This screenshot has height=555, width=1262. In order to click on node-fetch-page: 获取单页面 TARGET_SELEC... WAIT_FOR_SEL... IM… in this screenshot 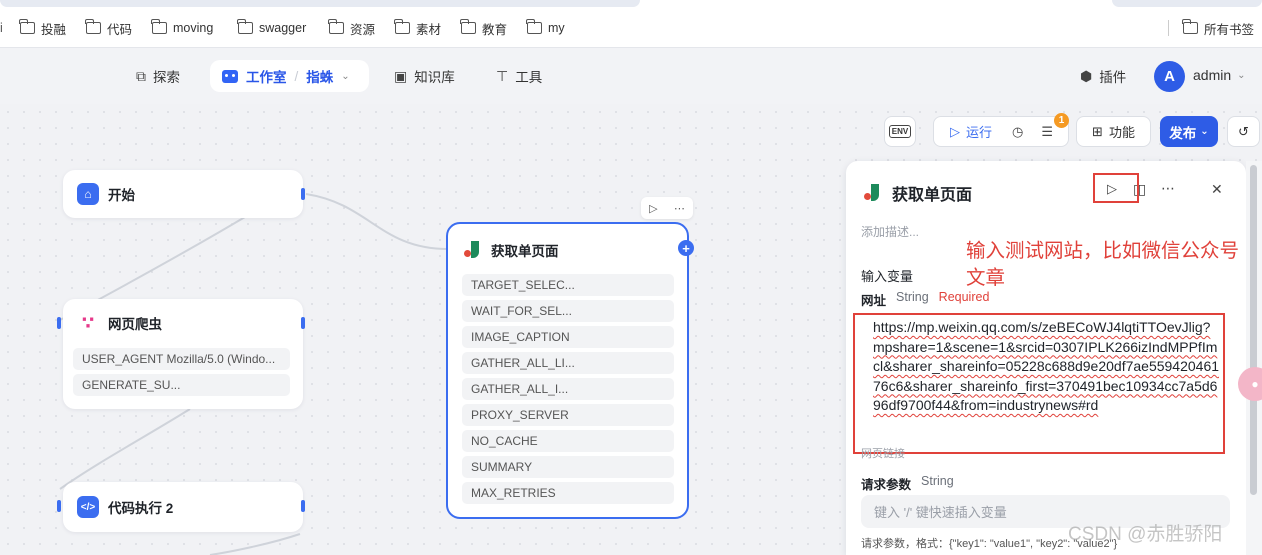, I will do `click(567, 370)`.